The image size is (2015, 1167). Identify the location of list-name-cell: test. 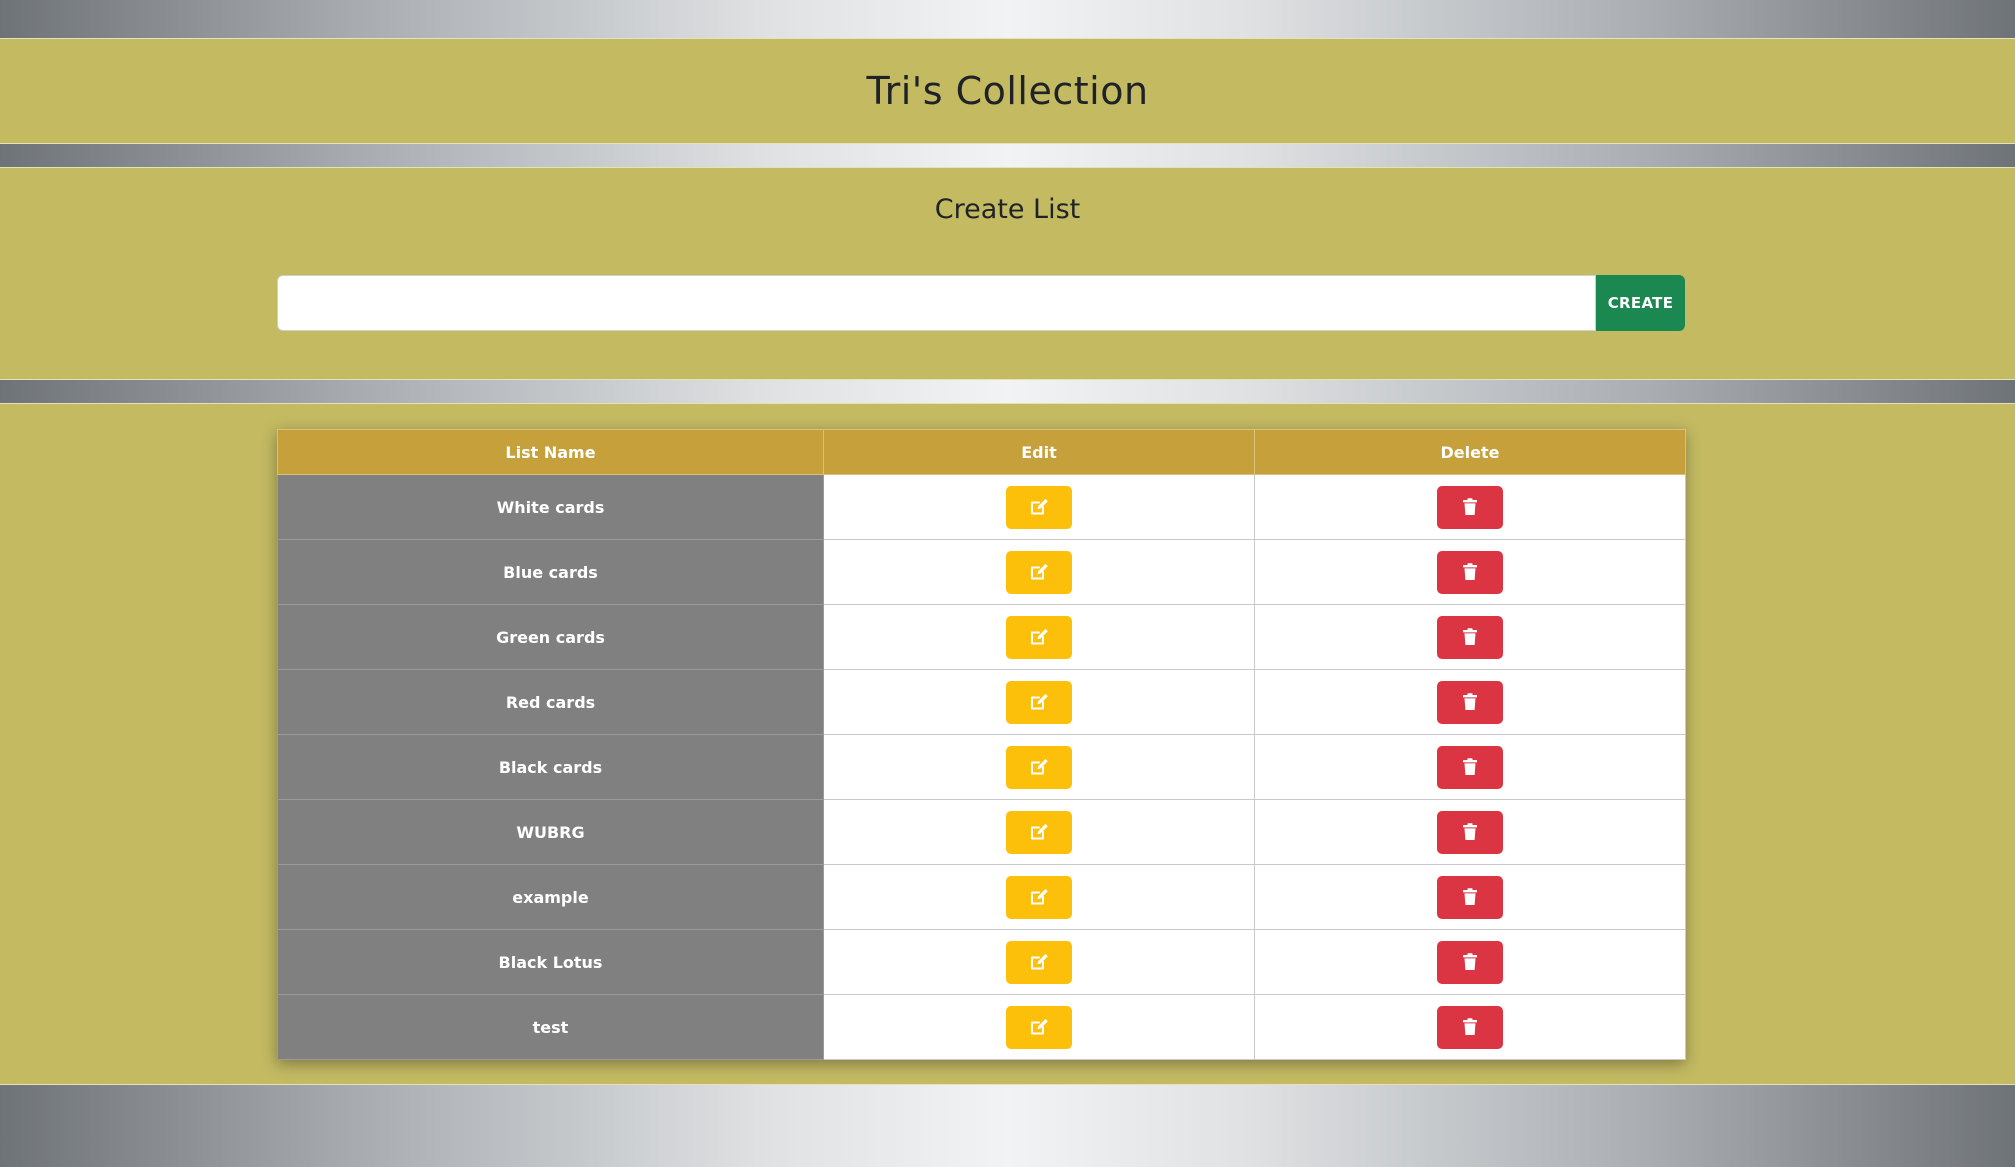
(550, 1027).